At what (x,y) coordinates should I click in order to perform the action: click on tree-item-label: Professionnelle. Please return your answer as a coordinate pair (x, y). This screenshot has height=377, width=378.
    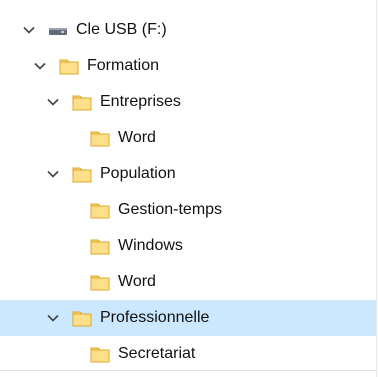
    Looking at the image, I should click on (155, 317).